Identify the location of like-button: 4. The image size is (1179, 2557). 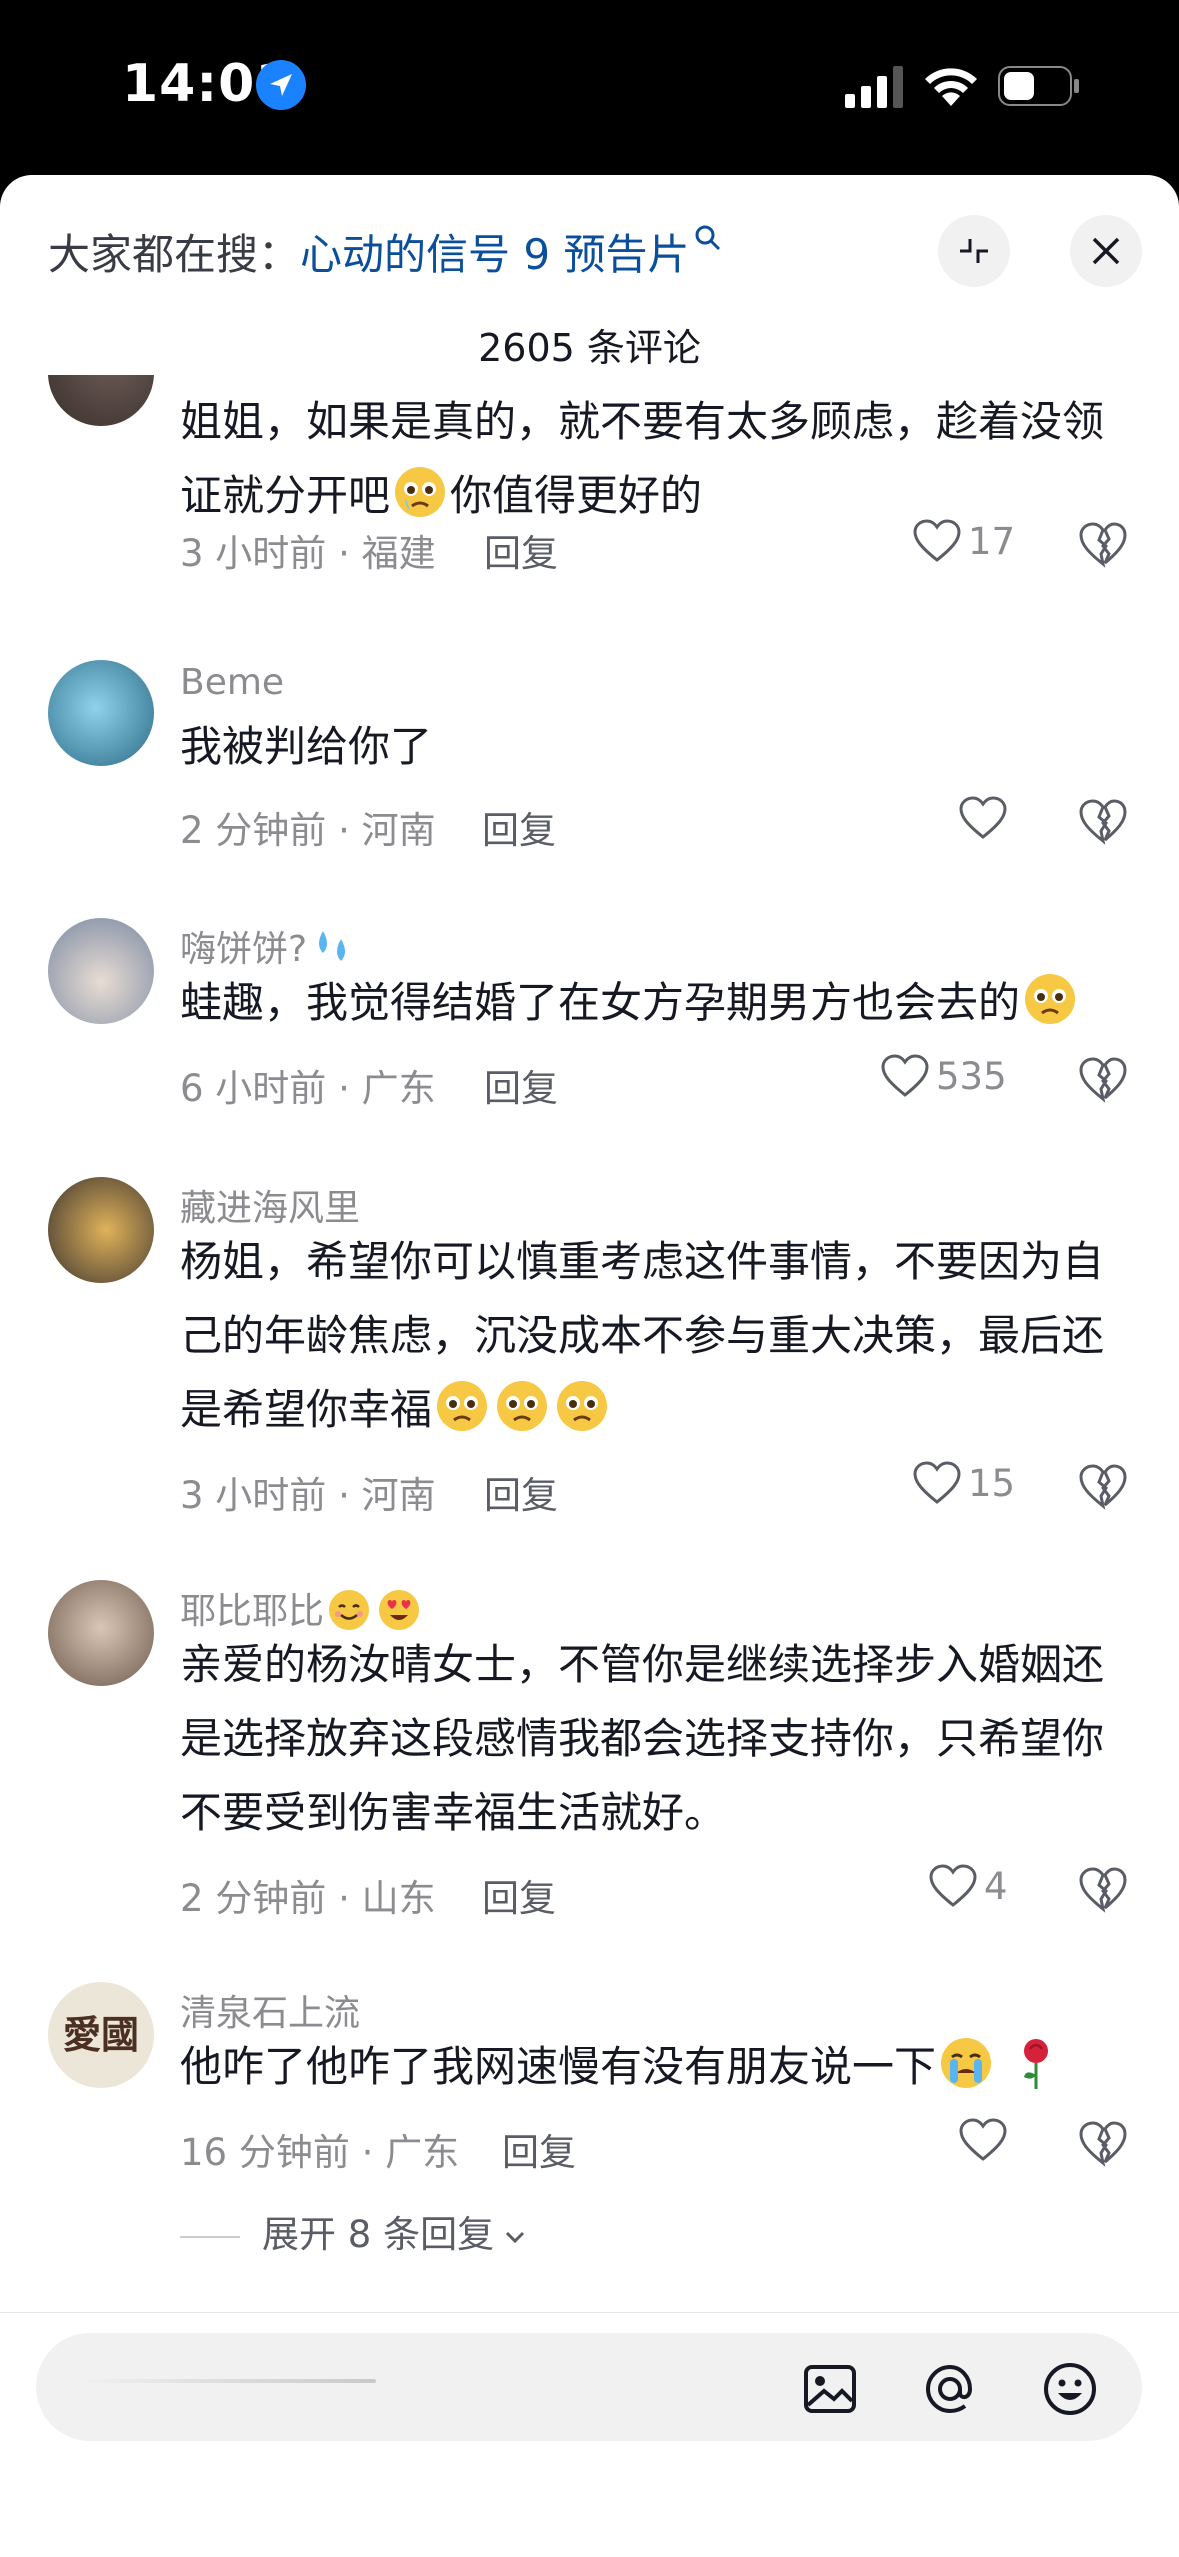
(968, 1888).